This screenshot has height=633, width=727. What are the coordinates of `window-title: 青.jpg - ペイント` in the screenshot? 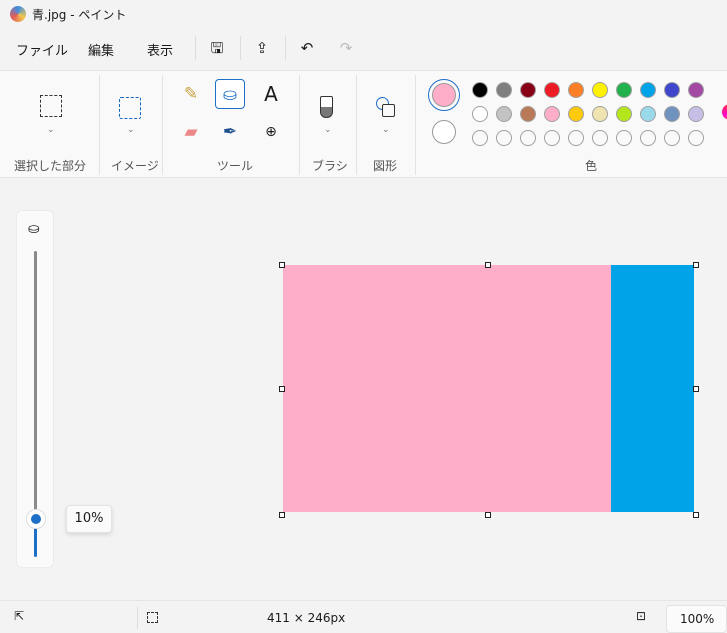 It's located at (79, 15).